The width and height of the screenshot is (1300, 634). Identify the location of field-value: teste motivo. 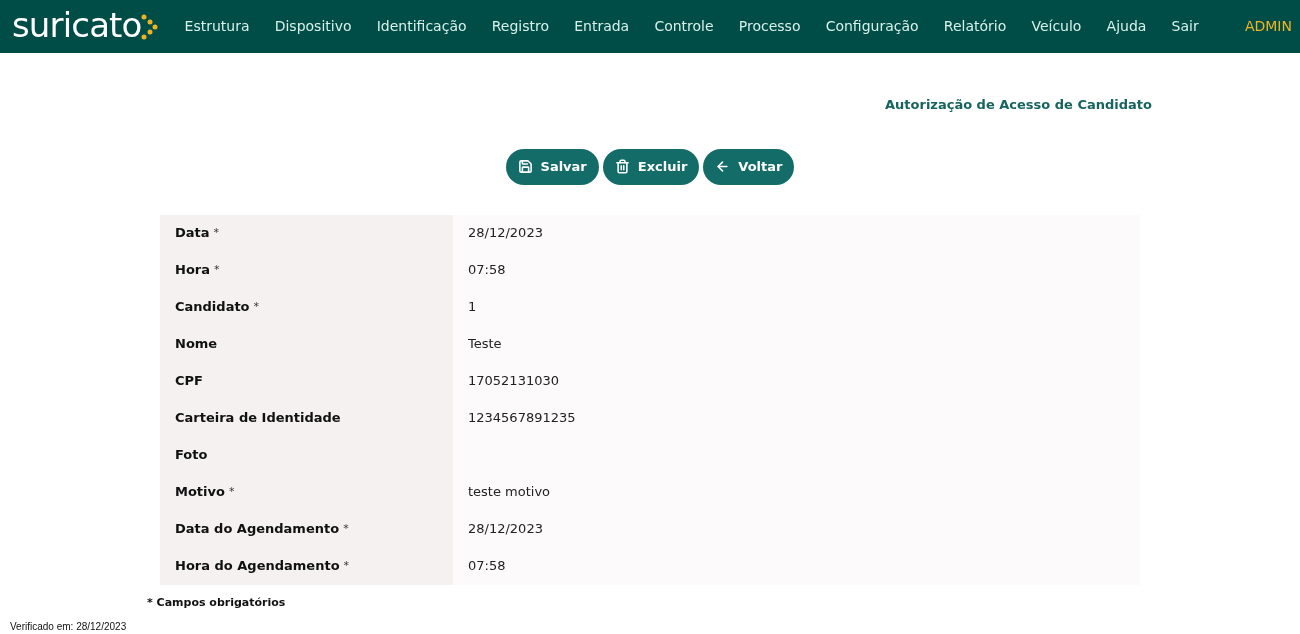
(509, 492).